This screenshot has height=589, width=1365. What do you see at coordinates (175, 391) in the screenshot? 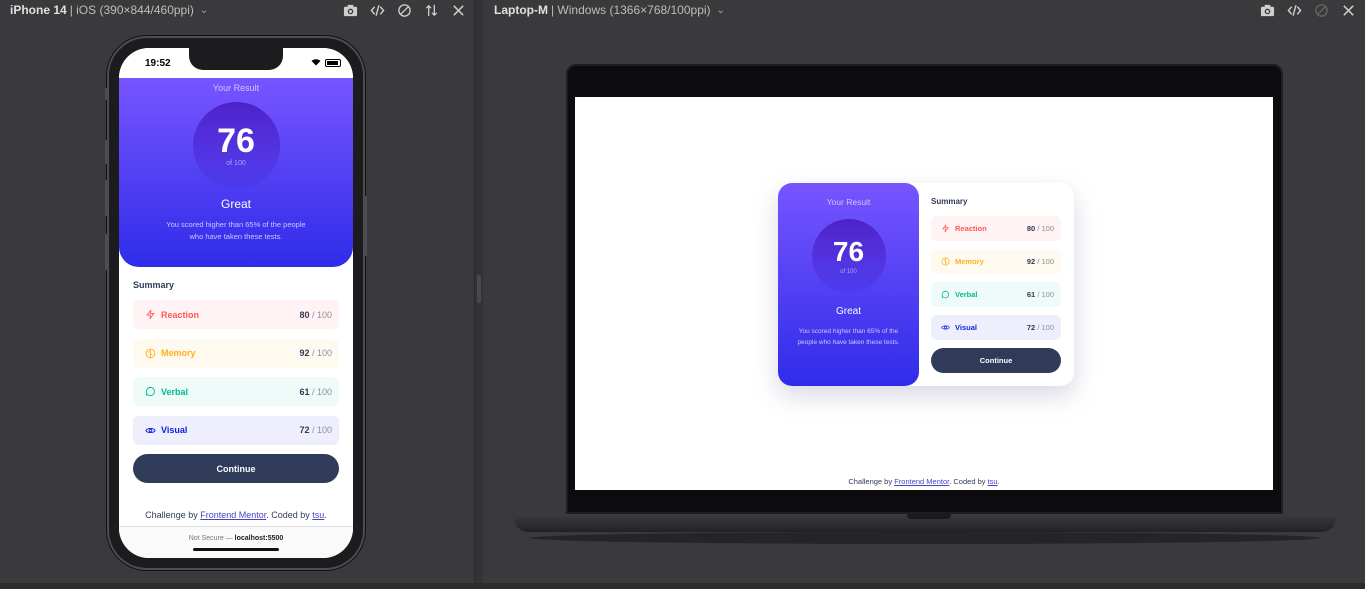
I see `summary-label: Verbal` at bounding box center [175, 391].